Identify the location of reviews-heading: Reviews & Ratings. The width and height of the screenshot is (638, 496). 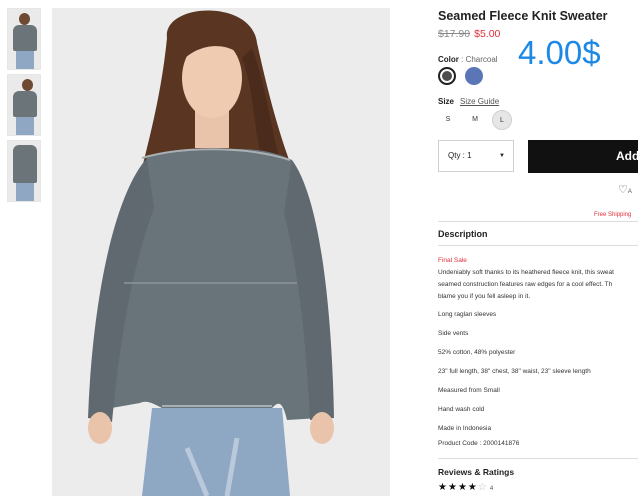
(476, 472).